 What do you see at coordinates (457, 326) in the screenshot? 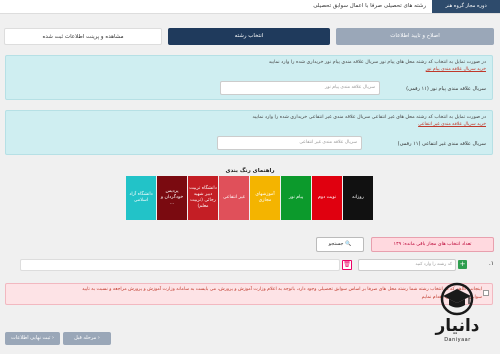
I see `watermark-name: دانیار` at bounding box center [457, 326].